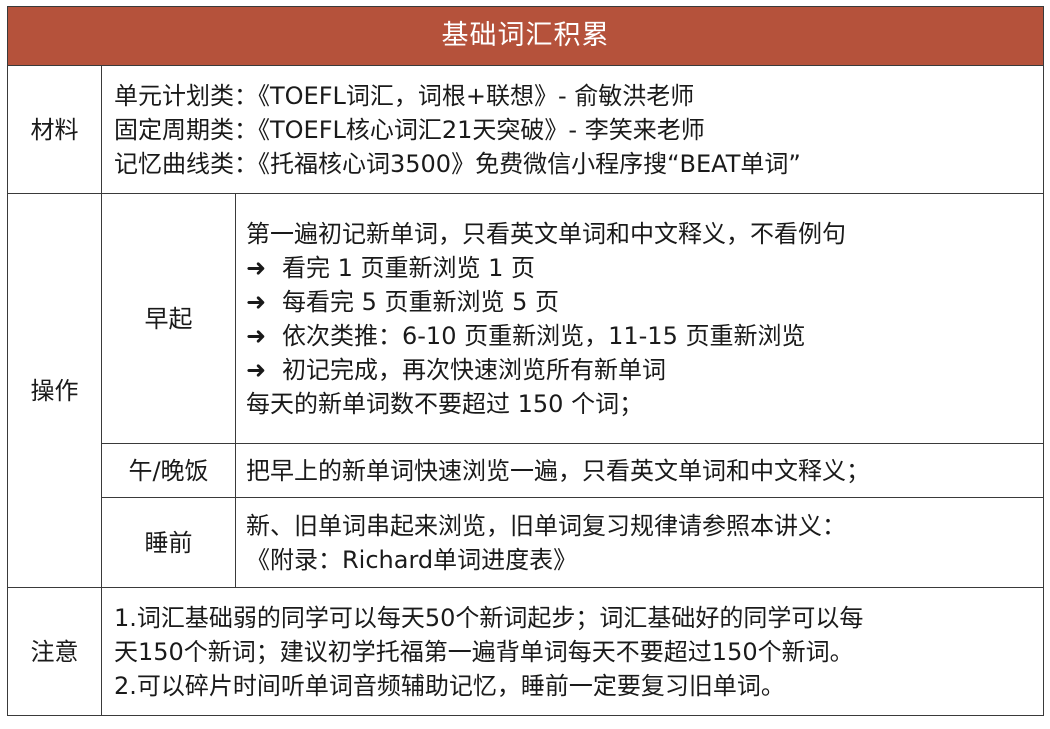 The image size is (1050, 729). What do you see at coordinates (489, 617) in the screenshot?
I see `note-line: 1.词汇基础弱的同学可以每天50个新词起步；词汇基础好的同学可以每` at bounding box center [489, 617].